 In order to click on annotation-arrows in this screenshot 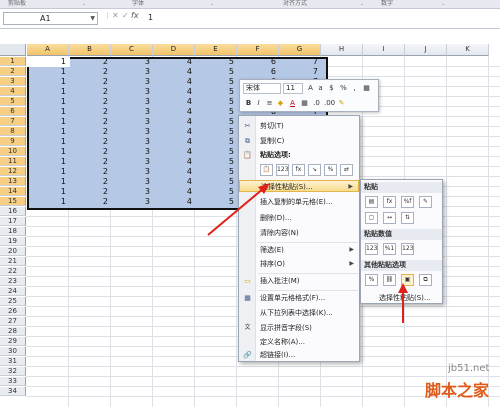, I will do `click(307, 253)`.